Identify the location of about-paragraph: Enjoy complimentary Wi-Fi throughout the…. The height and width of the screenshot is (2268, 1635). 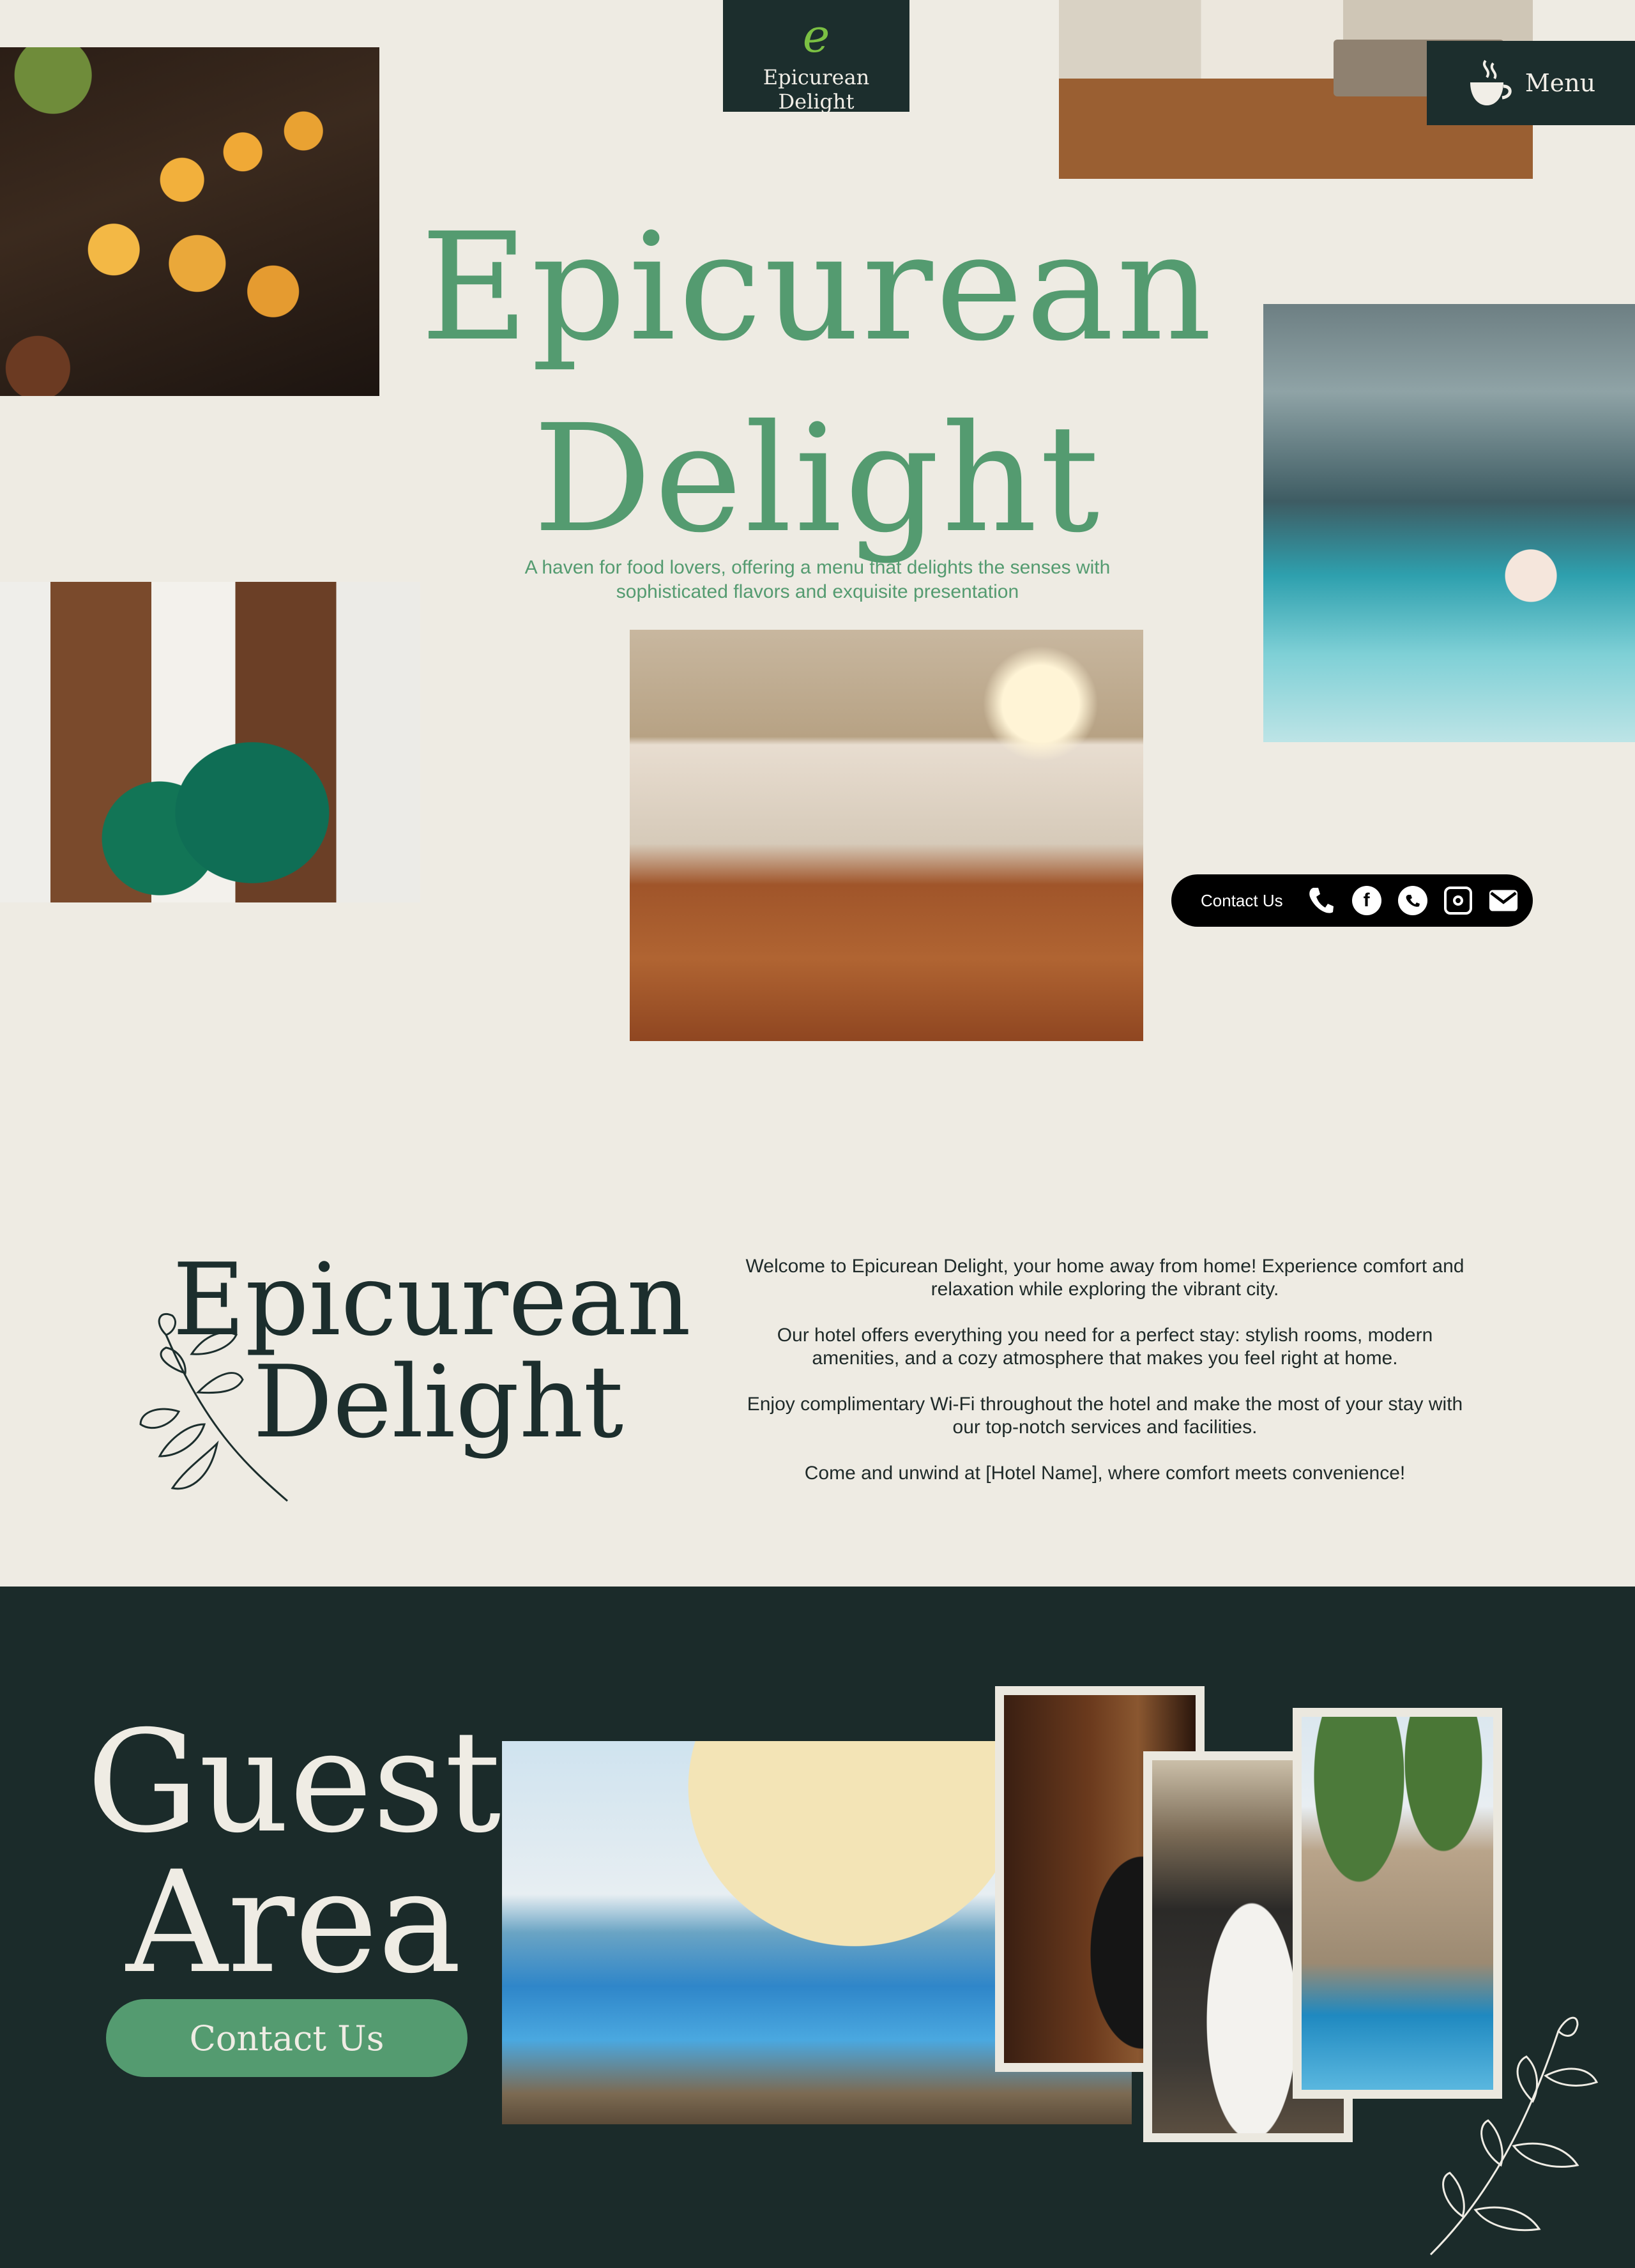
(1105, 1416).